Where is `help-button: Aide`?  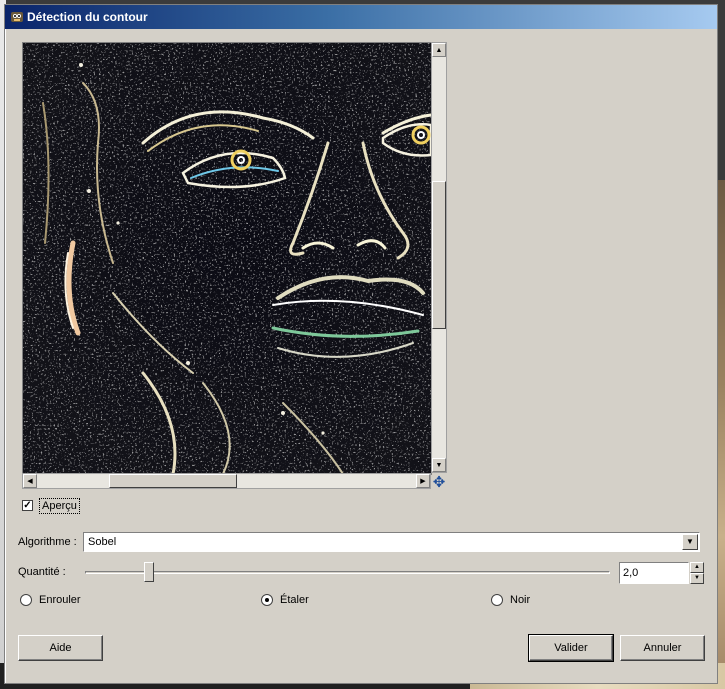
help-button: Aide is located at coordinates (60, 648).